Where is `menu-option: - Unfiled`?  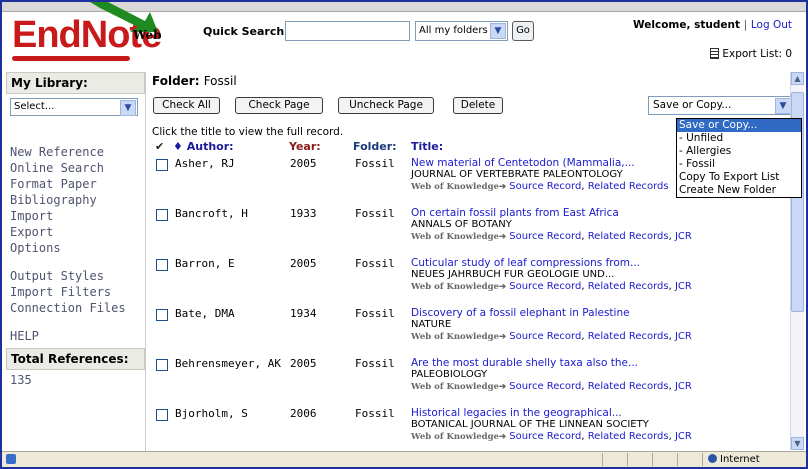
menu-option: - Unfiled is located at coordinates (739, 138).